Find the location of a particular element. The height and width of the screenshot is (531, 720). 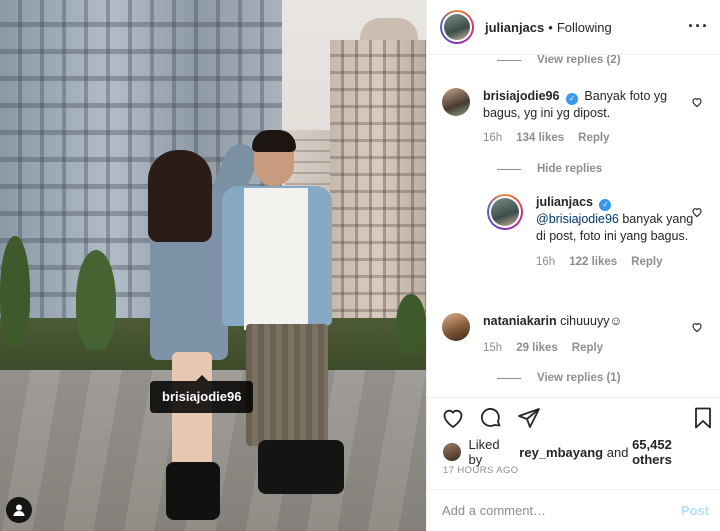

person-woman-hair is located at coordinates (180, 196).